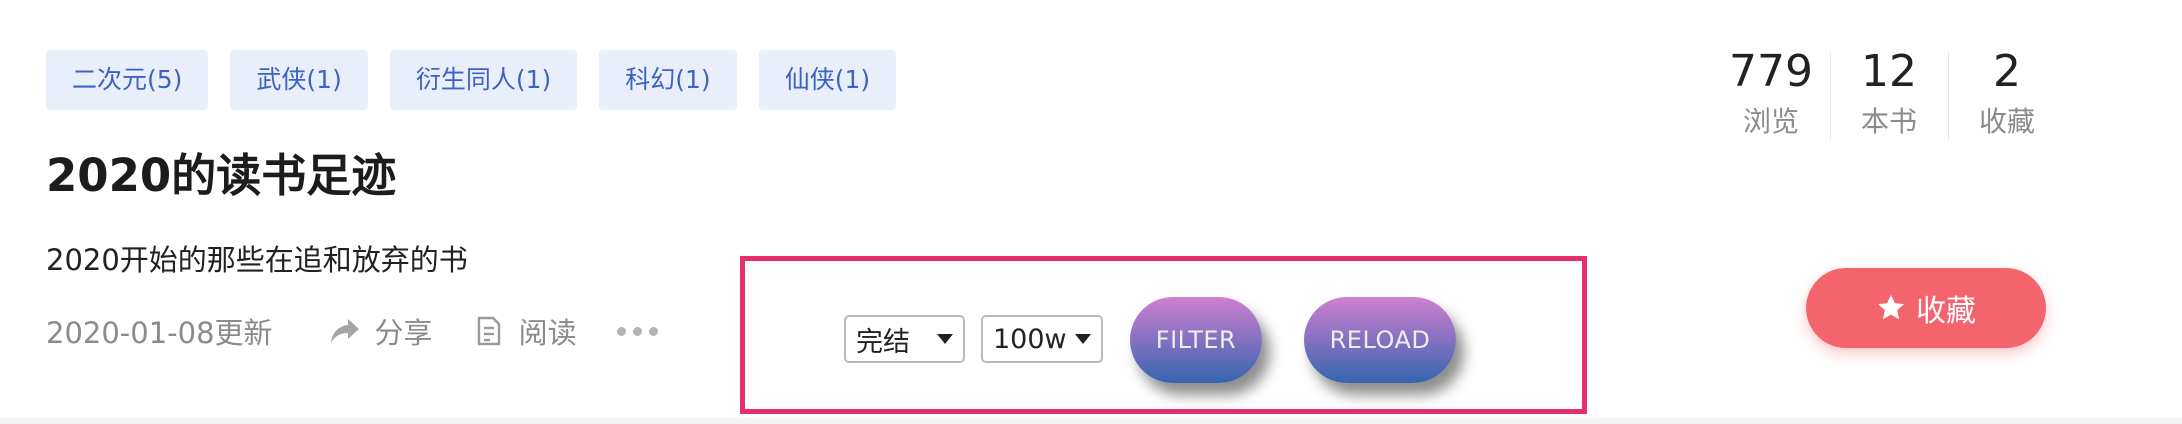  What do you see at coordinates (403, 333) in the screenshot?
I see `share-label: 分享` at bounding box center [403, 333].